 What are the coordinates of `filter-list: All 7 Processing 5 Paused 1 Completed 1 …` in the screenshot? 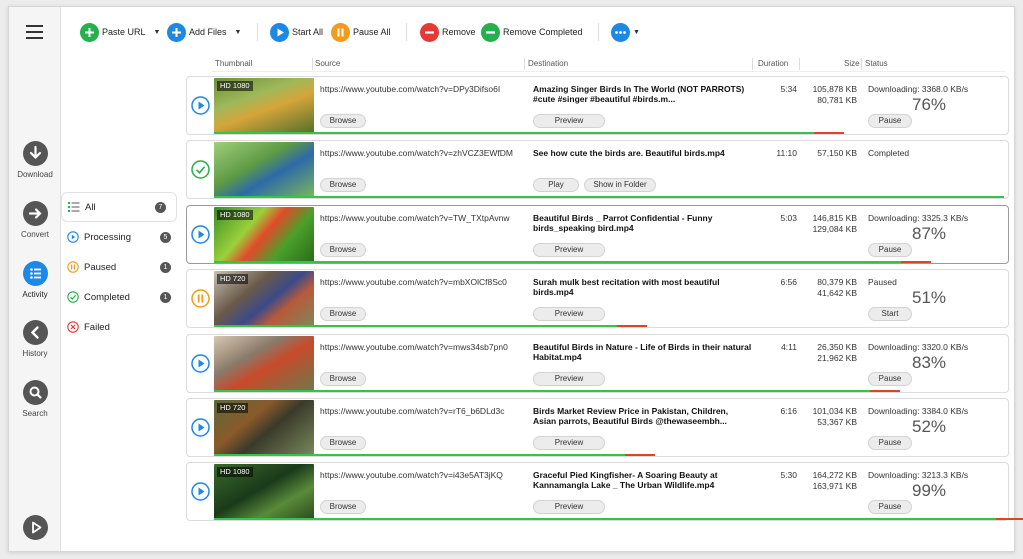 It's located at (121, 267).